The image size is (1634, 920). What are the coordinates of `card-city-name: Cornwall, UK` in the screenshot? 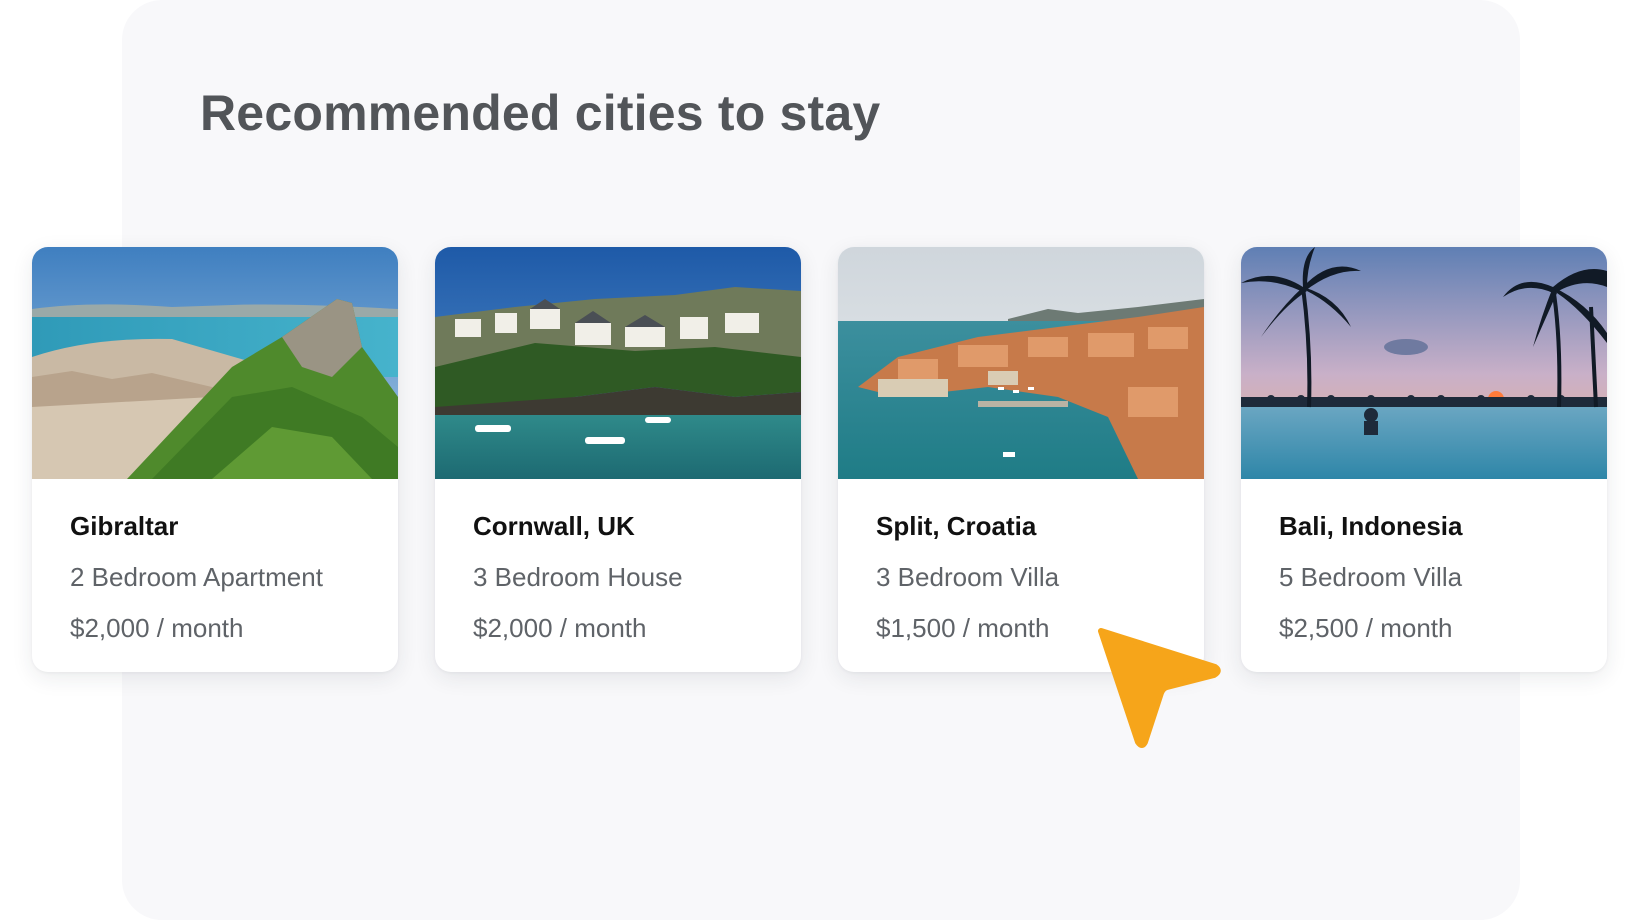 It's located at (554, 526).